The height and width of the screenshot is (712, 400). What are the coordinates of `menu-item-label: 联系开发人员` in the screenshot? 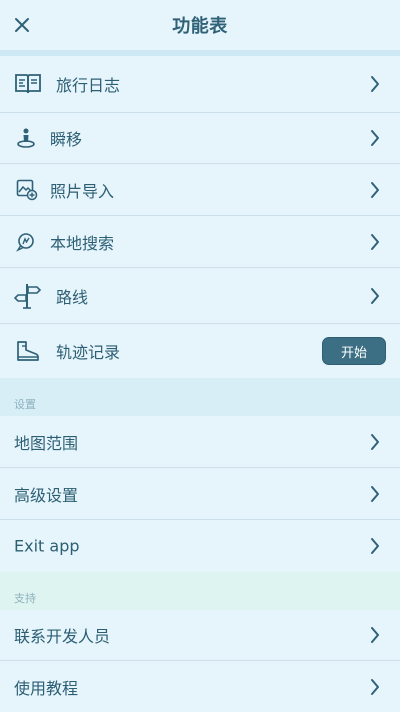 It's located at (62, 636).